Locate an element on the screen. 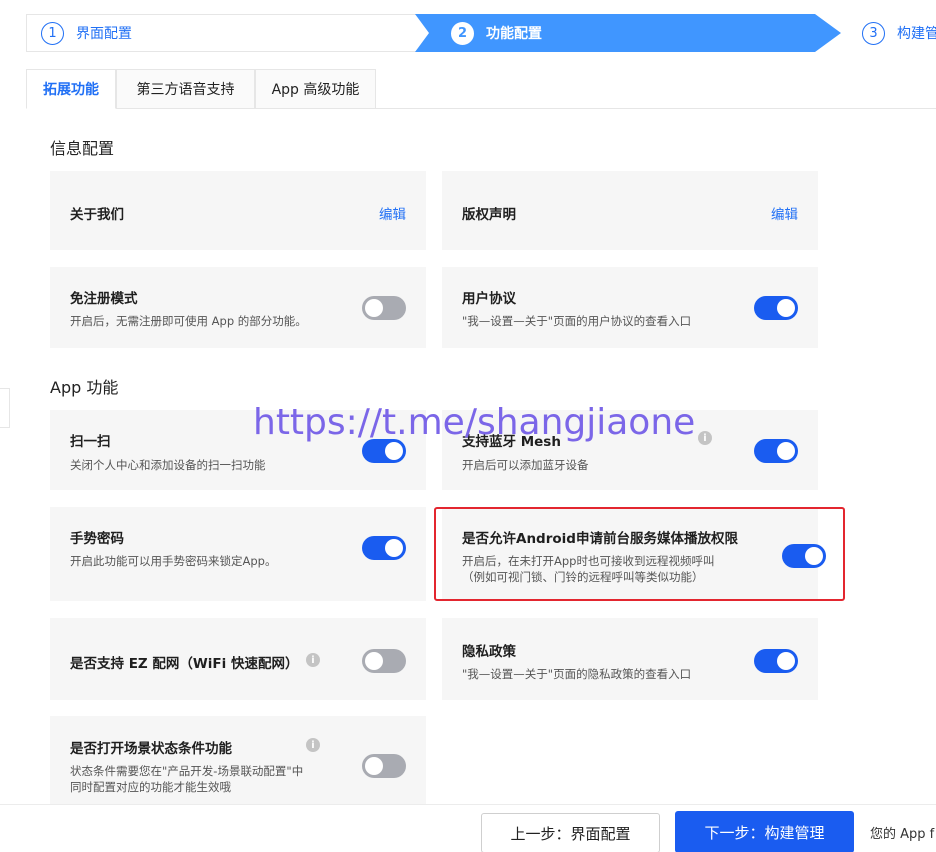 The width and height of the screenshot is (936, 852). next-step-button: 下一步：构建管理 is located at coordinates (764, 831).